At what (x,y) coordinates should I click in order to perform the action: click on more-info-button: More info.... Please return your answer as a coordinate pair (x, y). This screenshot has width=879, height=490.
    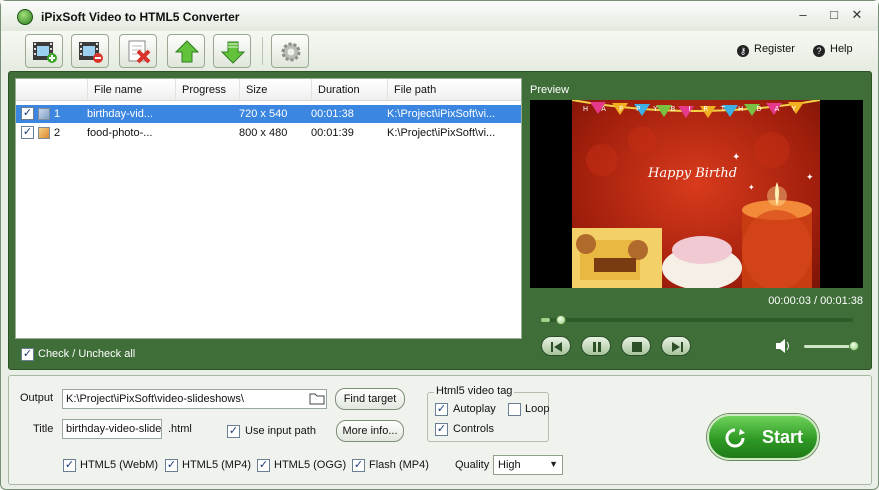
    Looking at the image, I should click on (370, 431).